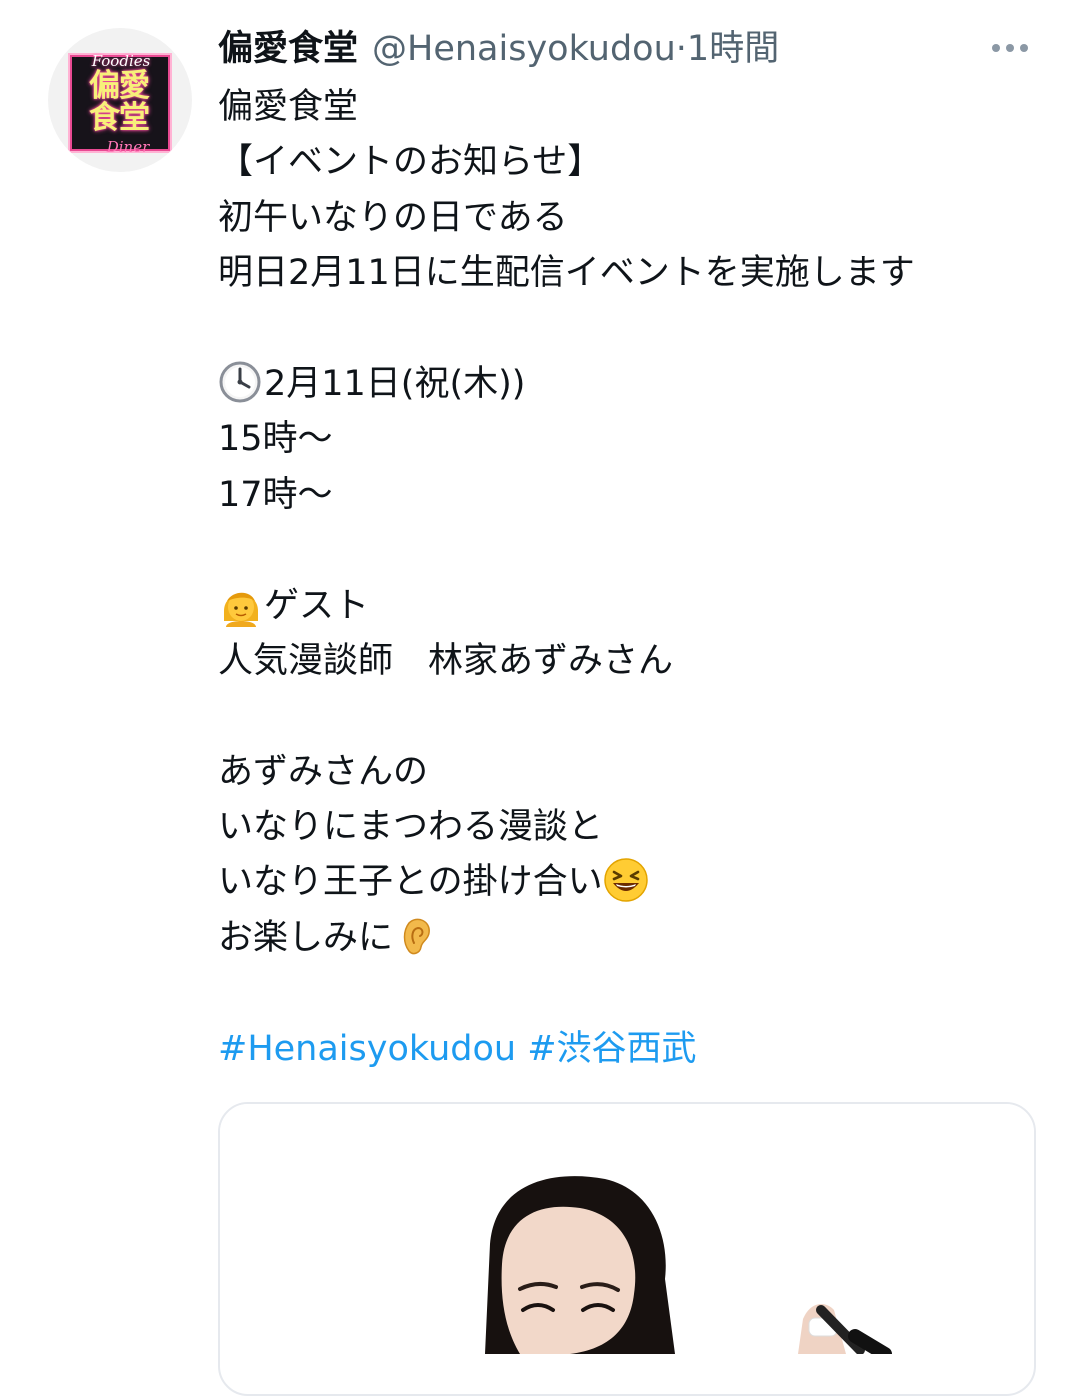 Image resolution: width=1080 pixels, height=1396 pixels. What do you see at coordinates (317, 605) in the screenshot?
I see `guest-label: ゲスト` at bounding box center [317, 605].